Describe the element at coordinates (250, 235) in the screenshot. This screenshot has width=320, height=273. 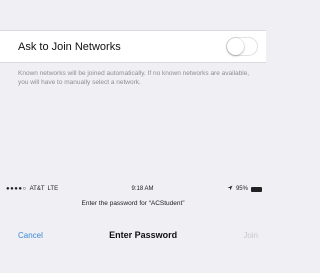
I see `join-button: Join` at that location.